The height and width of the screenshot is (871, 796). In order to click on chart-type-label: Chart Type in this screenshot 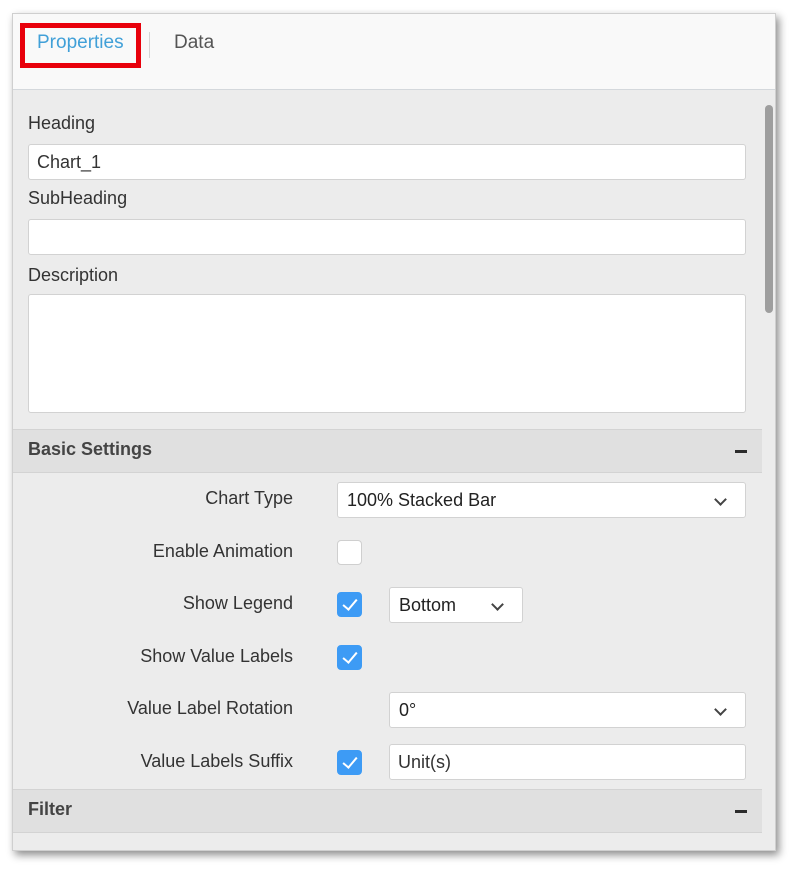, I will do `click(249, 498)`.